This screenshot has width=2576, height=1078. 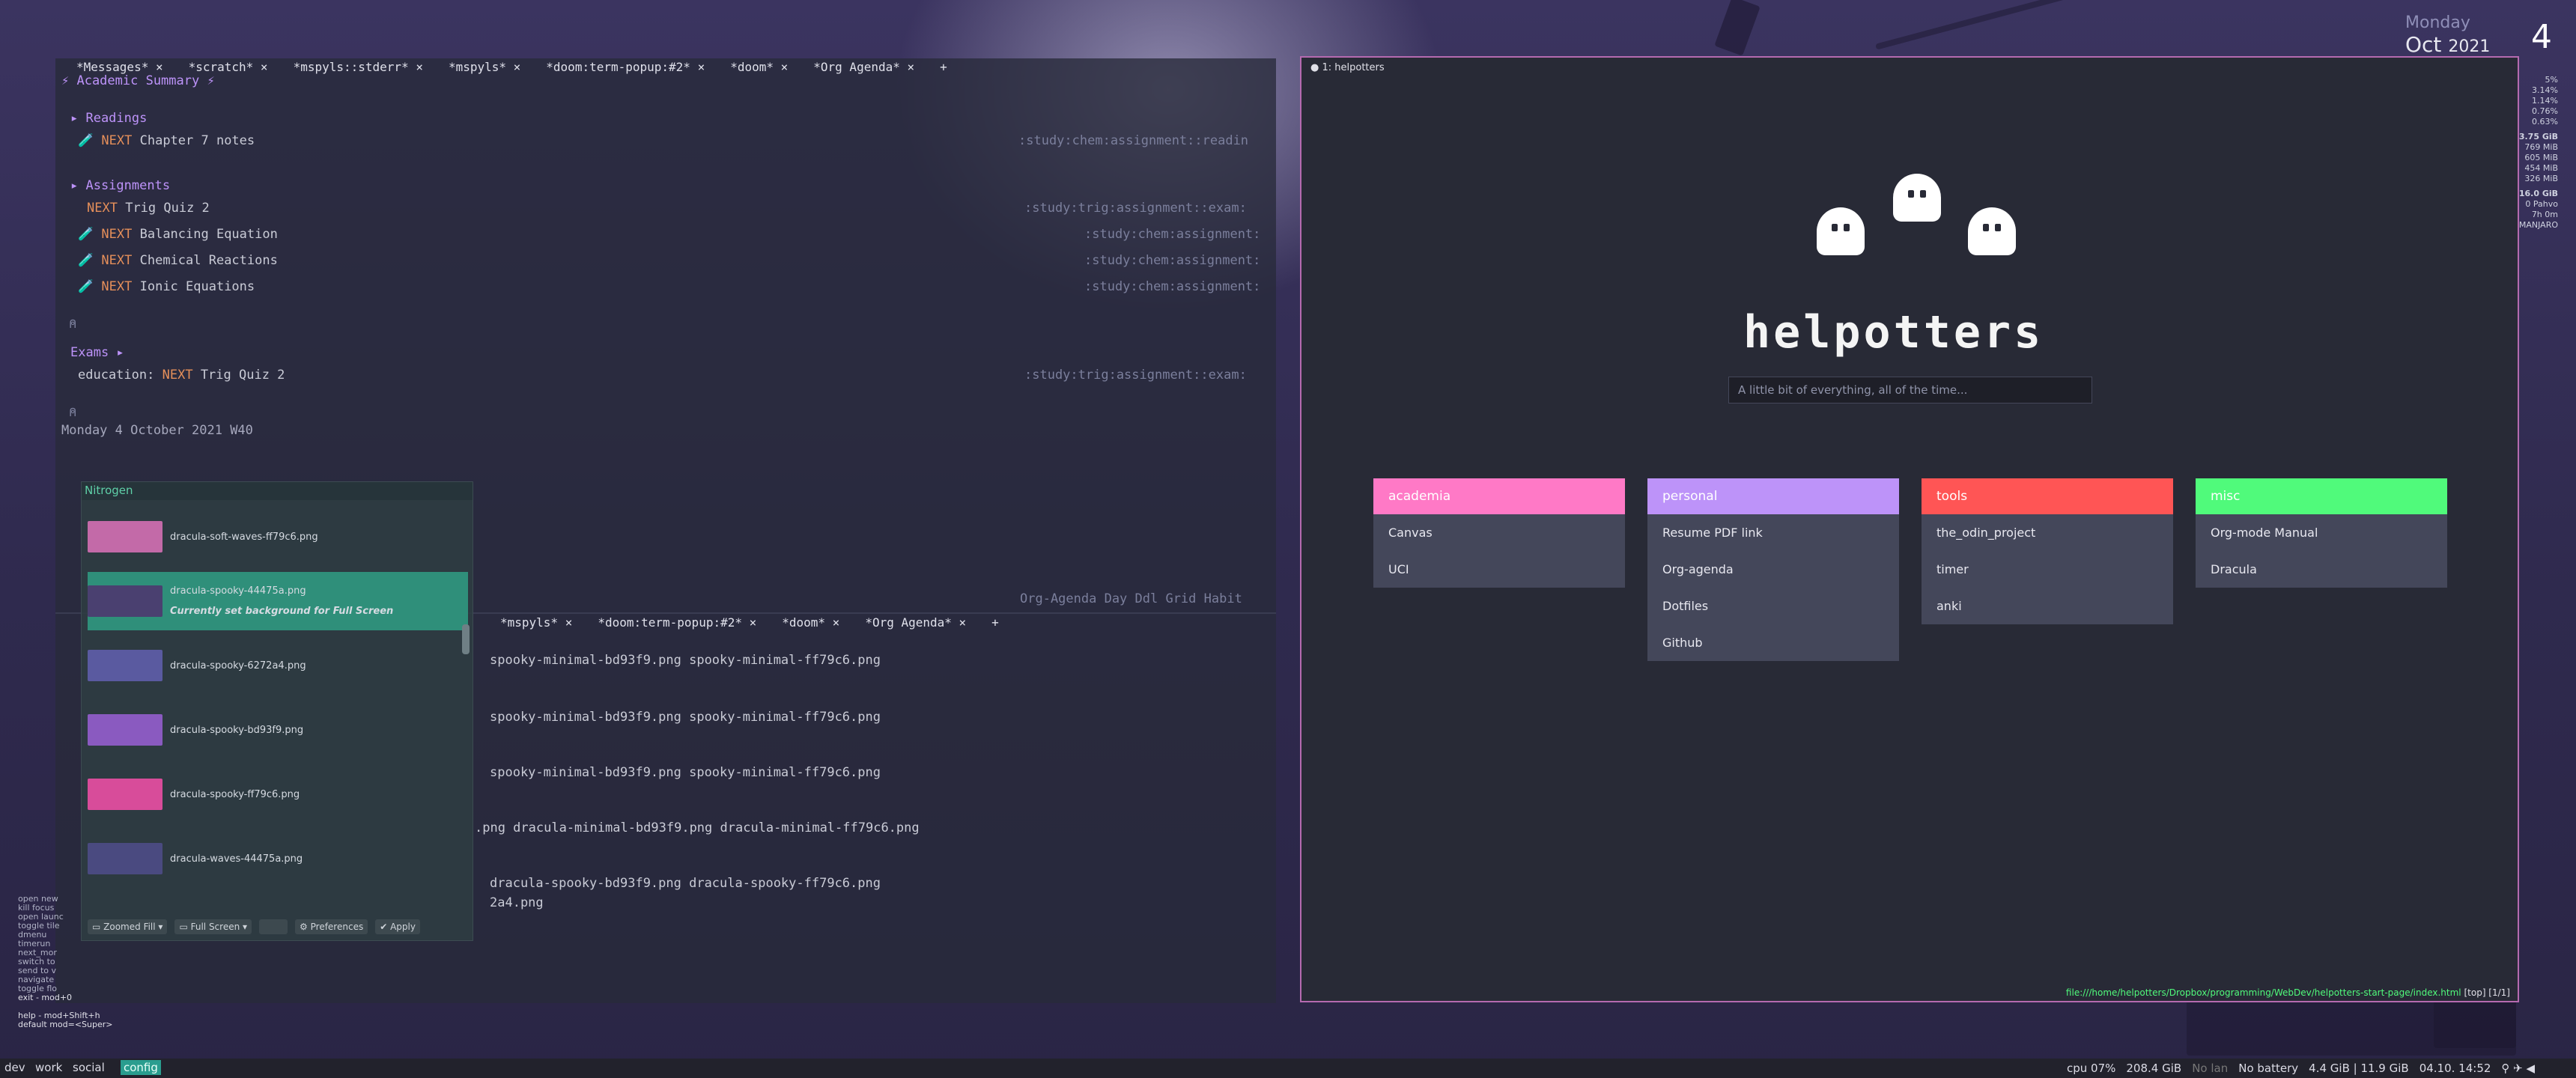 What do you see at coordinates (1172, 286) in the screenshot?
I see `assignment-tags: :study:chem:assignment:` at bounding box center [1172, 286].